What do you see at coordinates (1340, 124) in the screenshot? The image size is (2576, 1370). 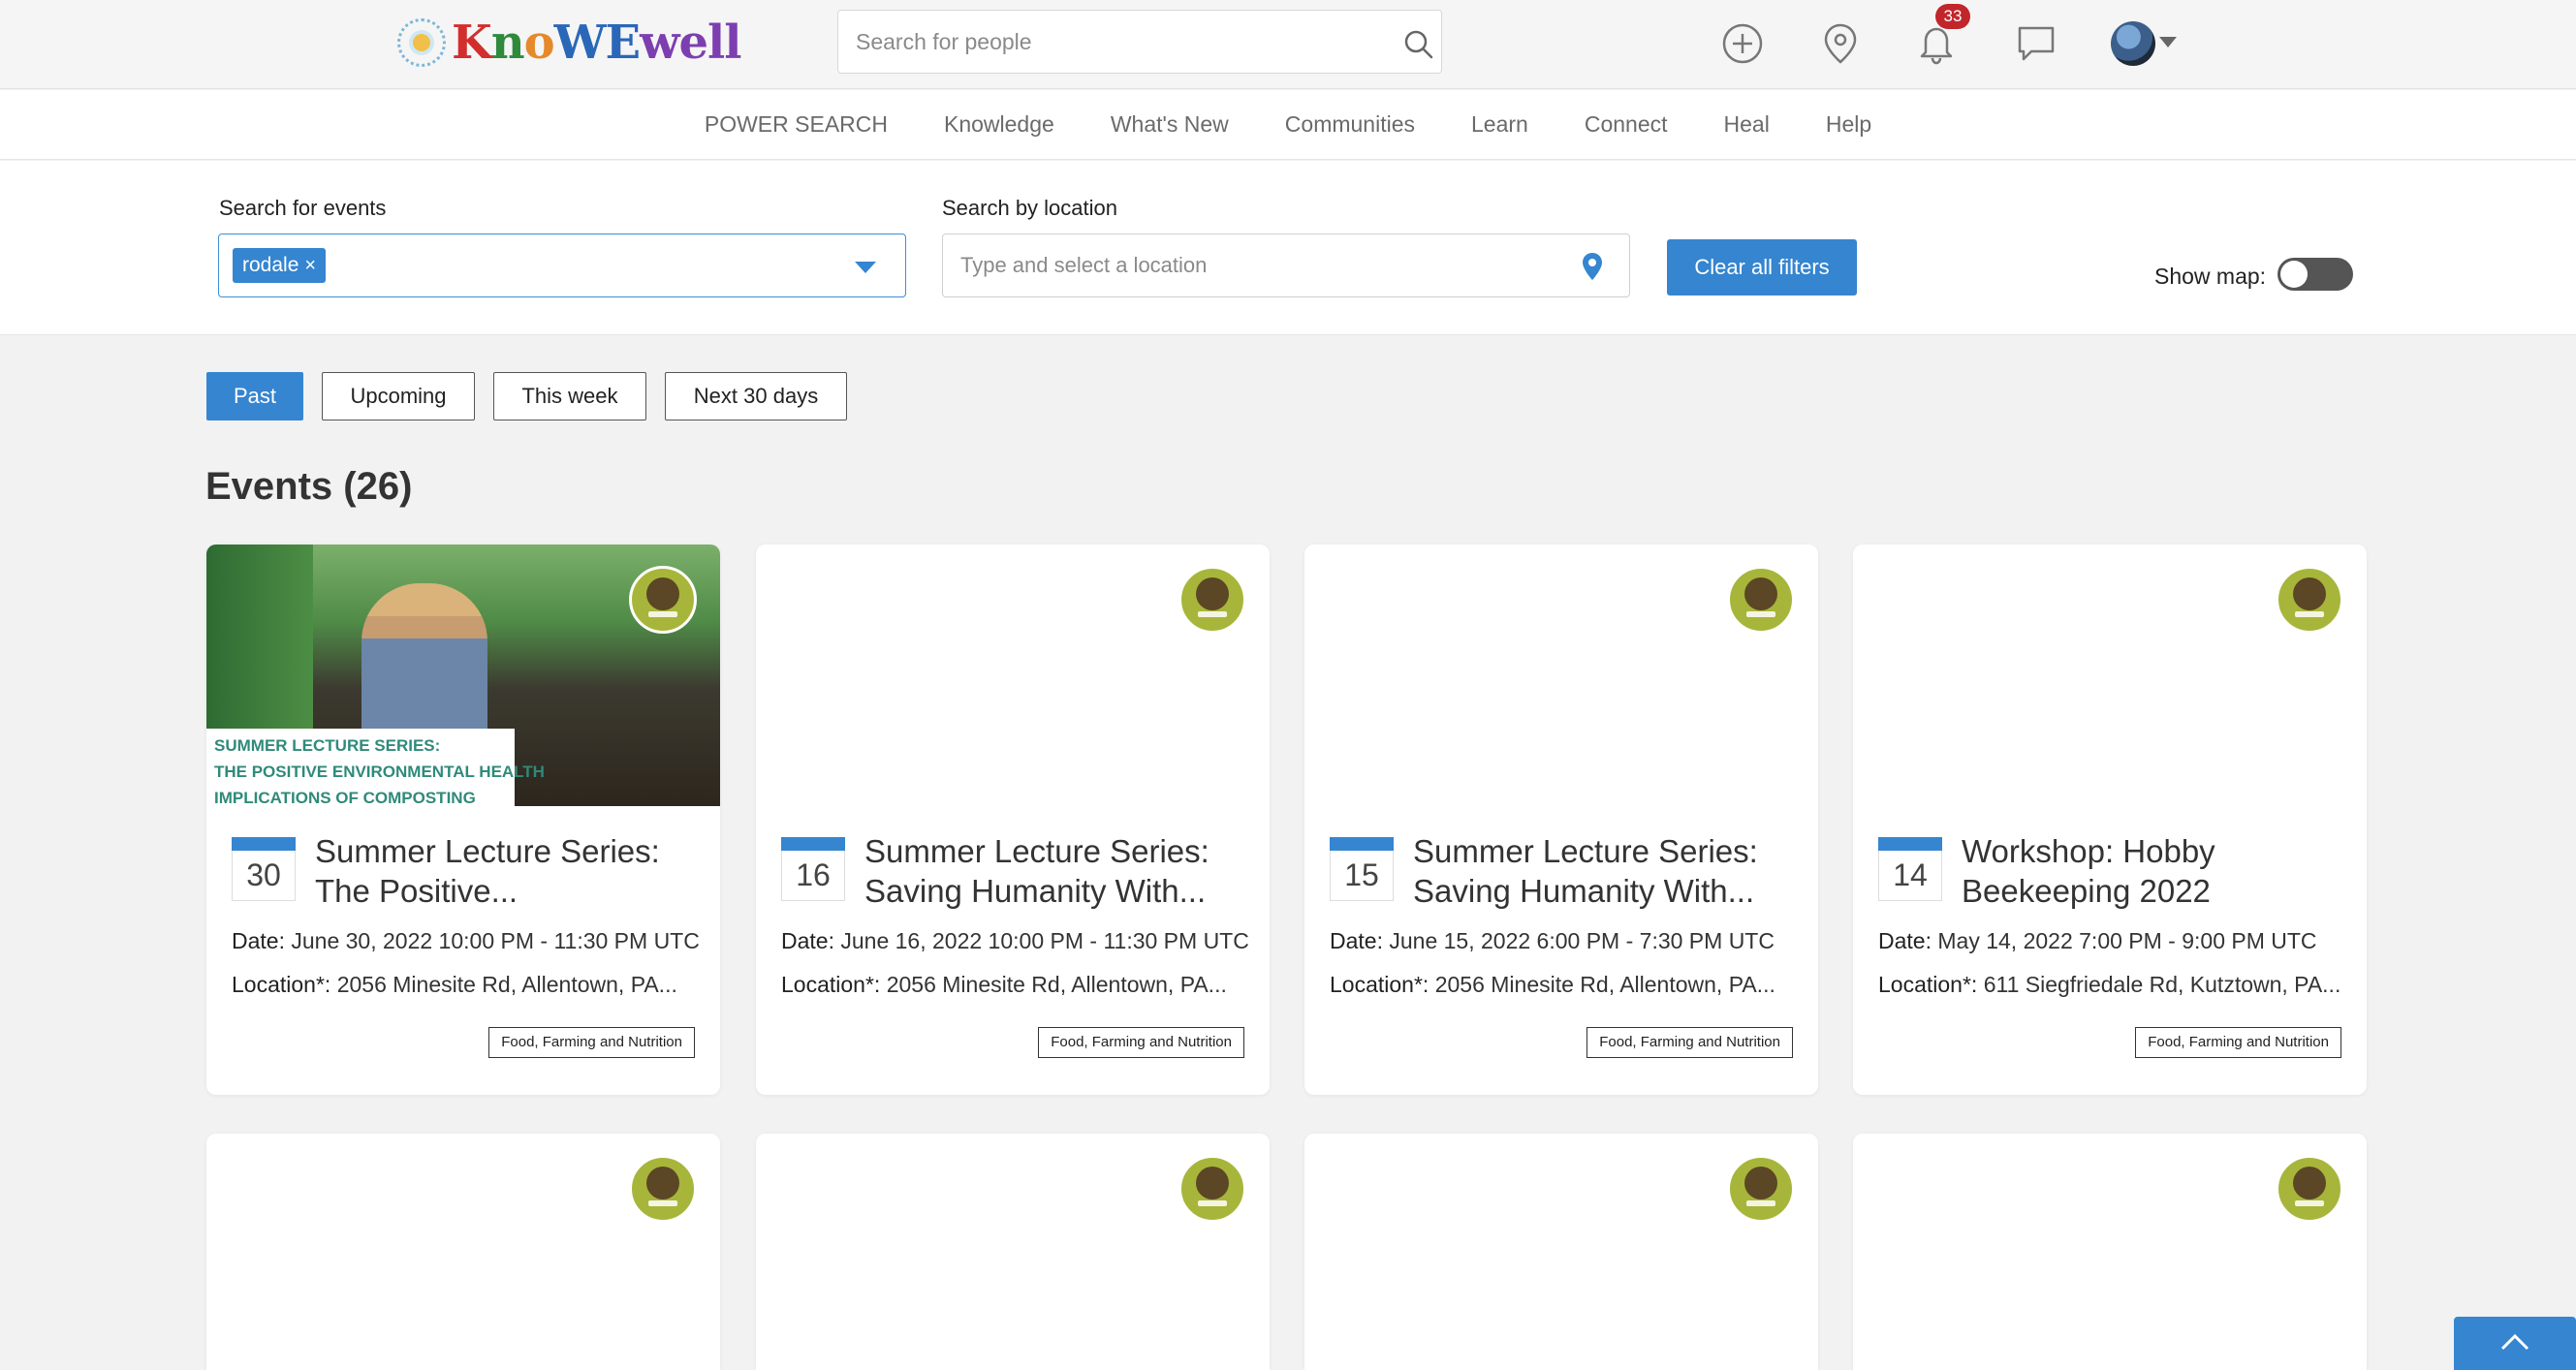 I see `nav-communities: Communities` at bounding box center [1340, 124].